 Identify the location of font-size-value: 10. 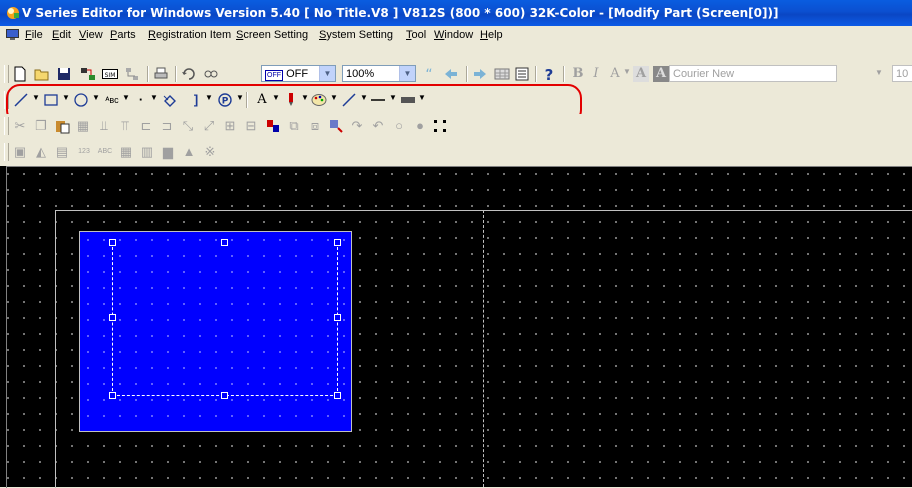
(902, 74).